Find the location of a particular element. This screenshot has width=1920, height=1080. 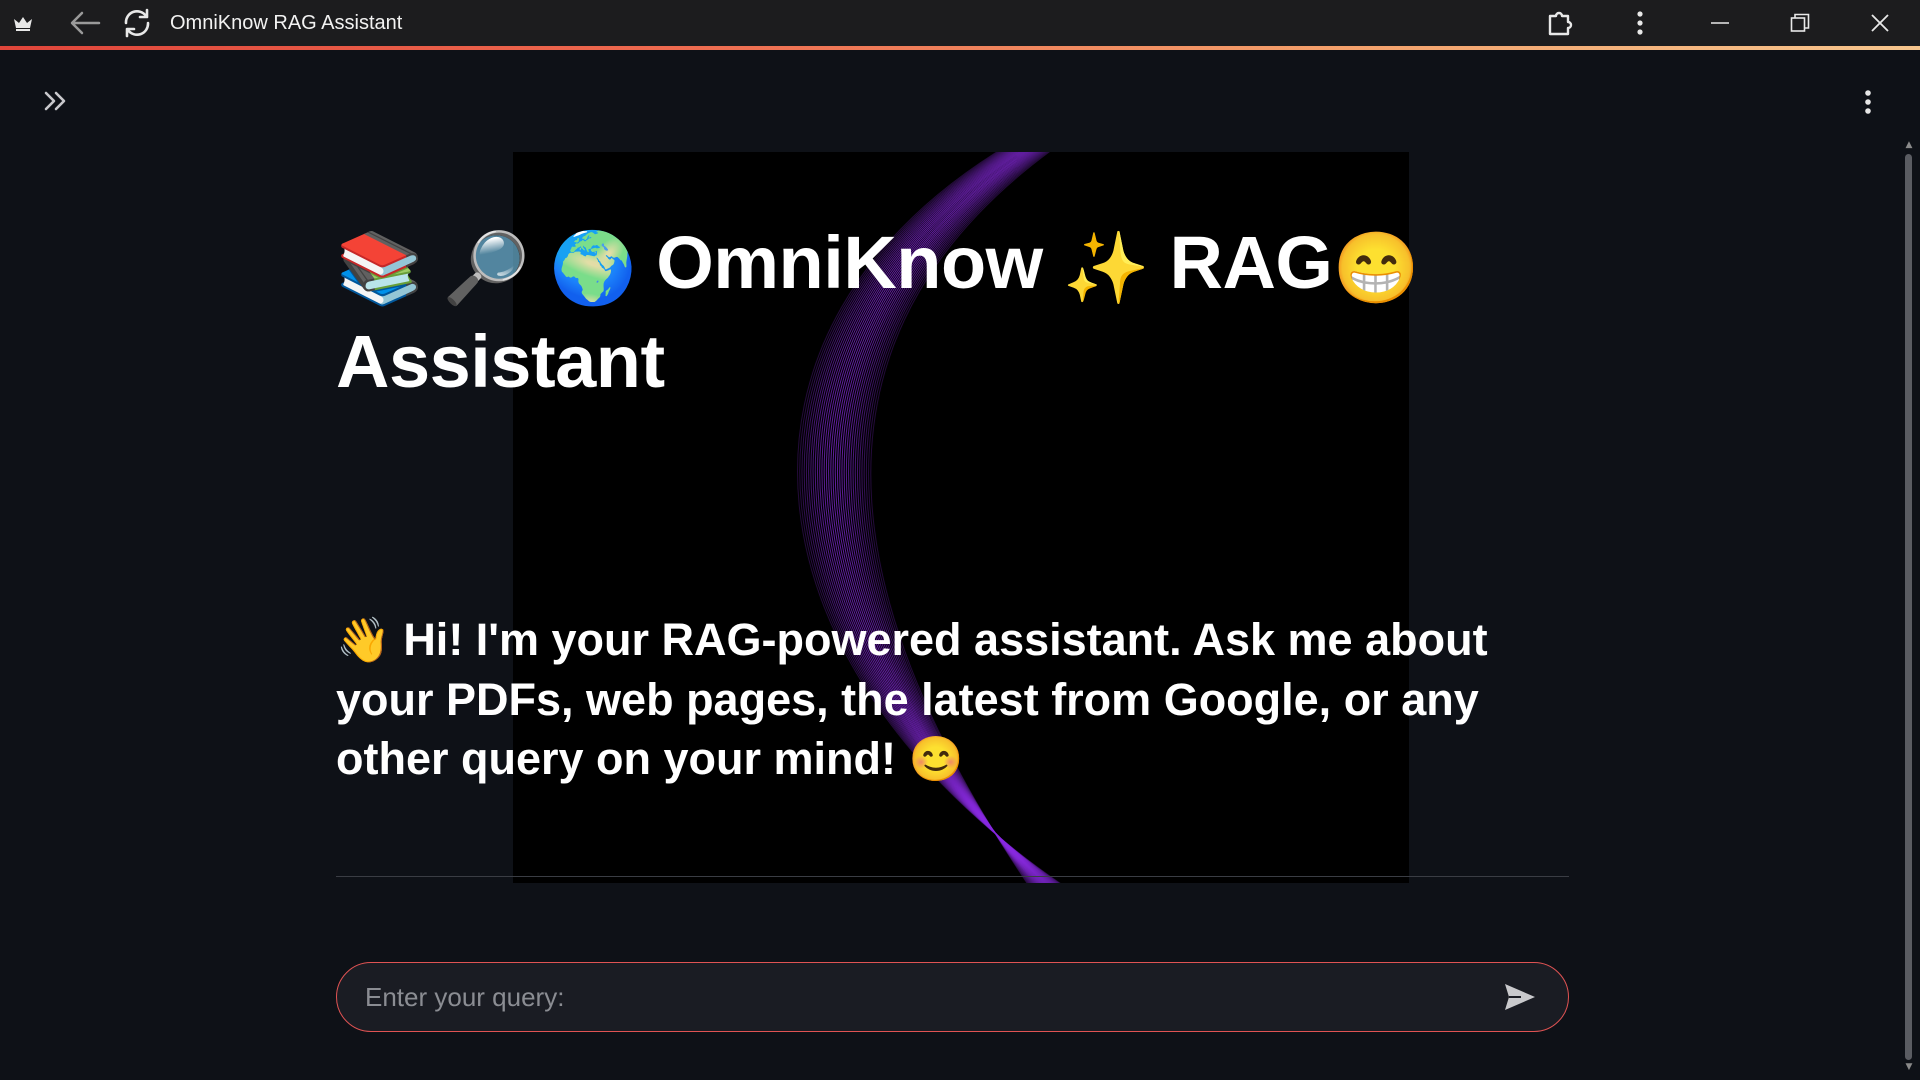

close-icon is located at coordinates (1880, 23).